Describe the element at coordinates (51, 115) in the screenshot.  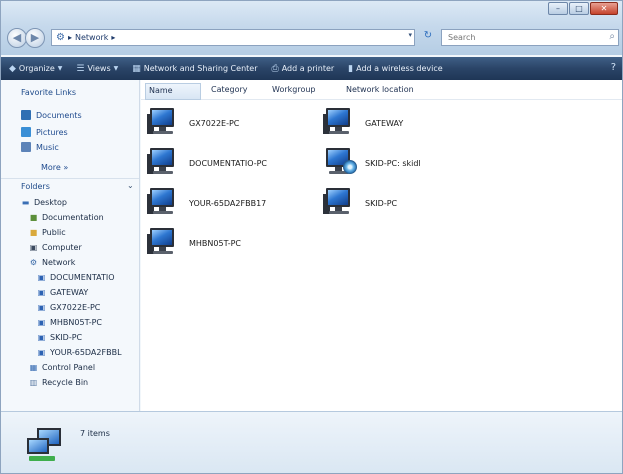
I see `favorite-documents: Documents` at that location.